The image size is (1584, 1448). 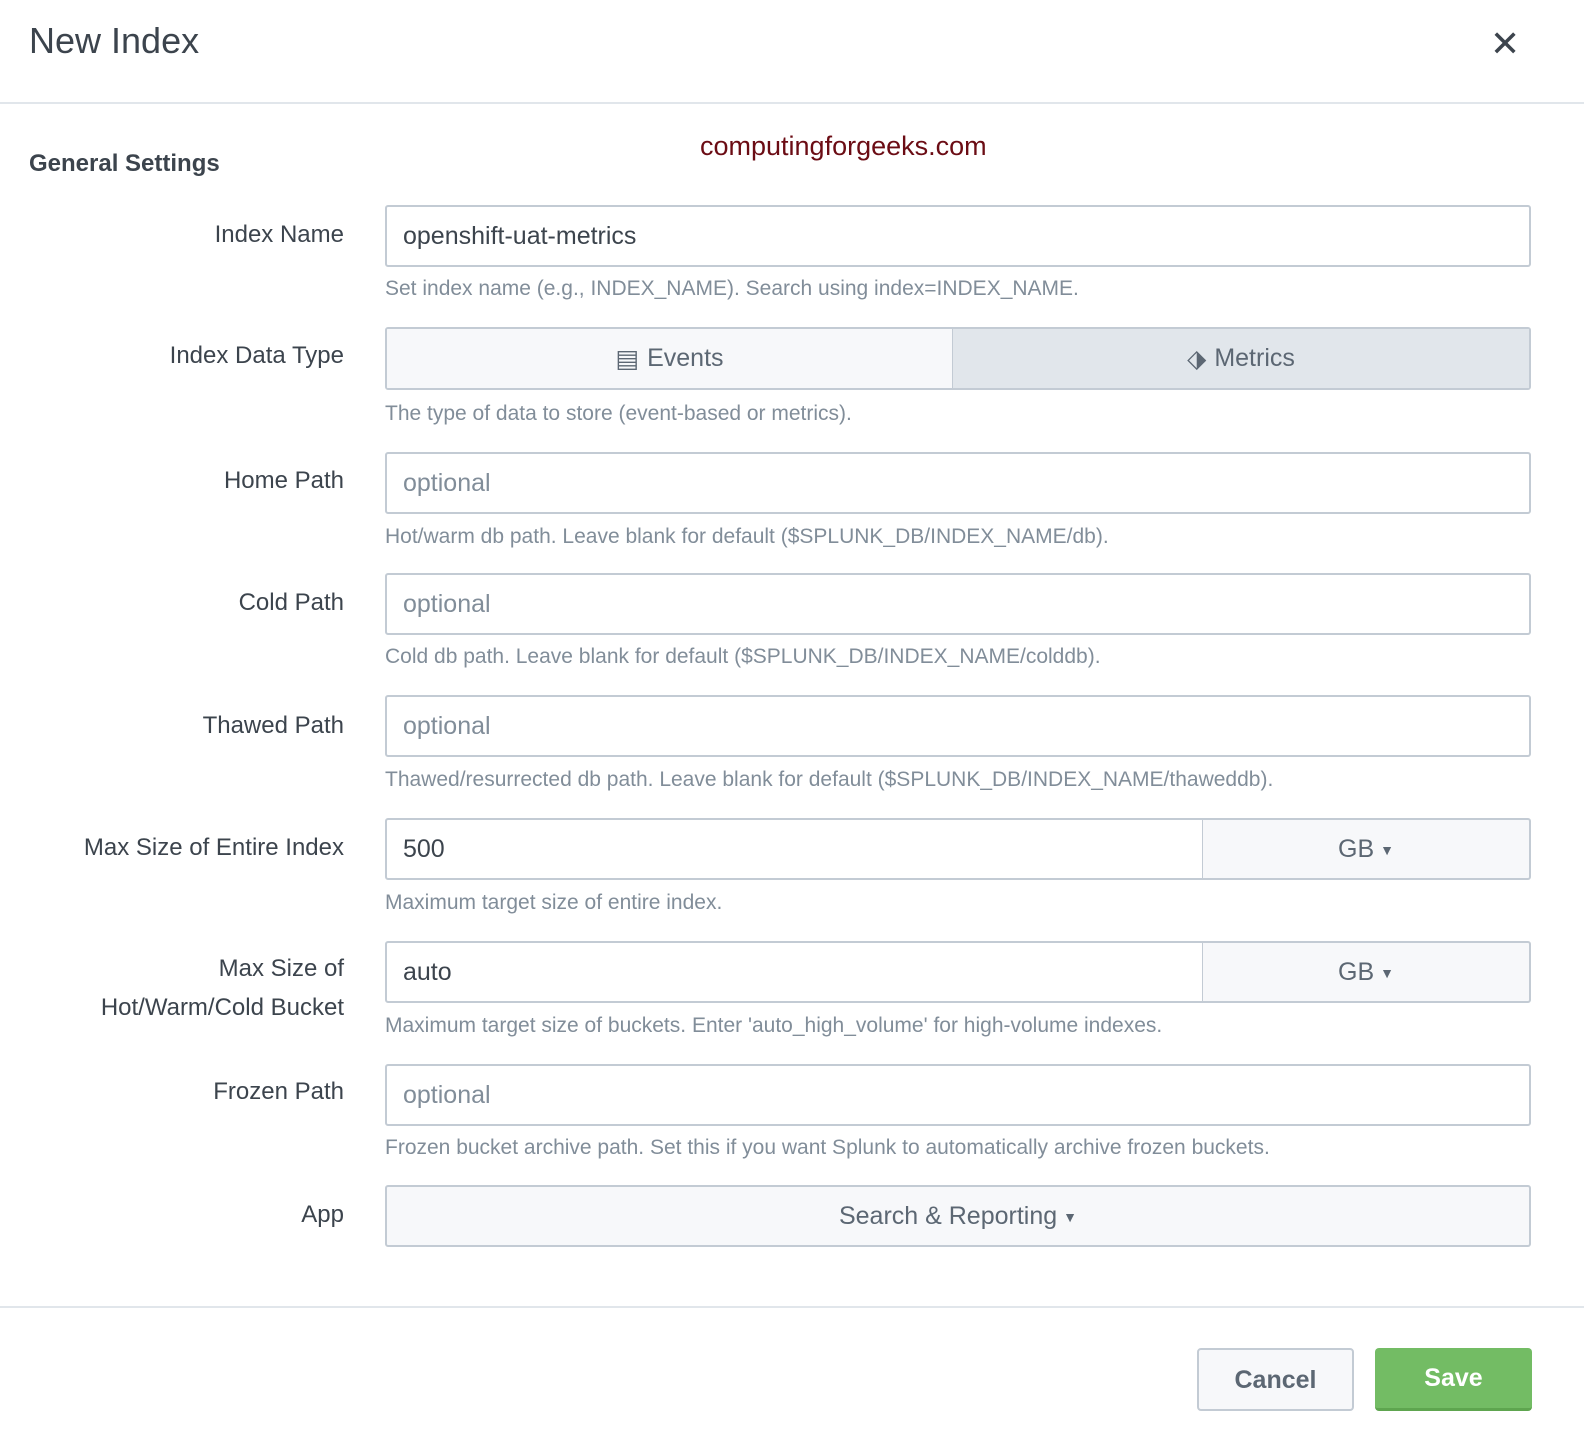 What do you see at coordinates (958, 1095) in the screenshot?
I see `frozen-path-input: optional` at bounding box center [958, 1095].